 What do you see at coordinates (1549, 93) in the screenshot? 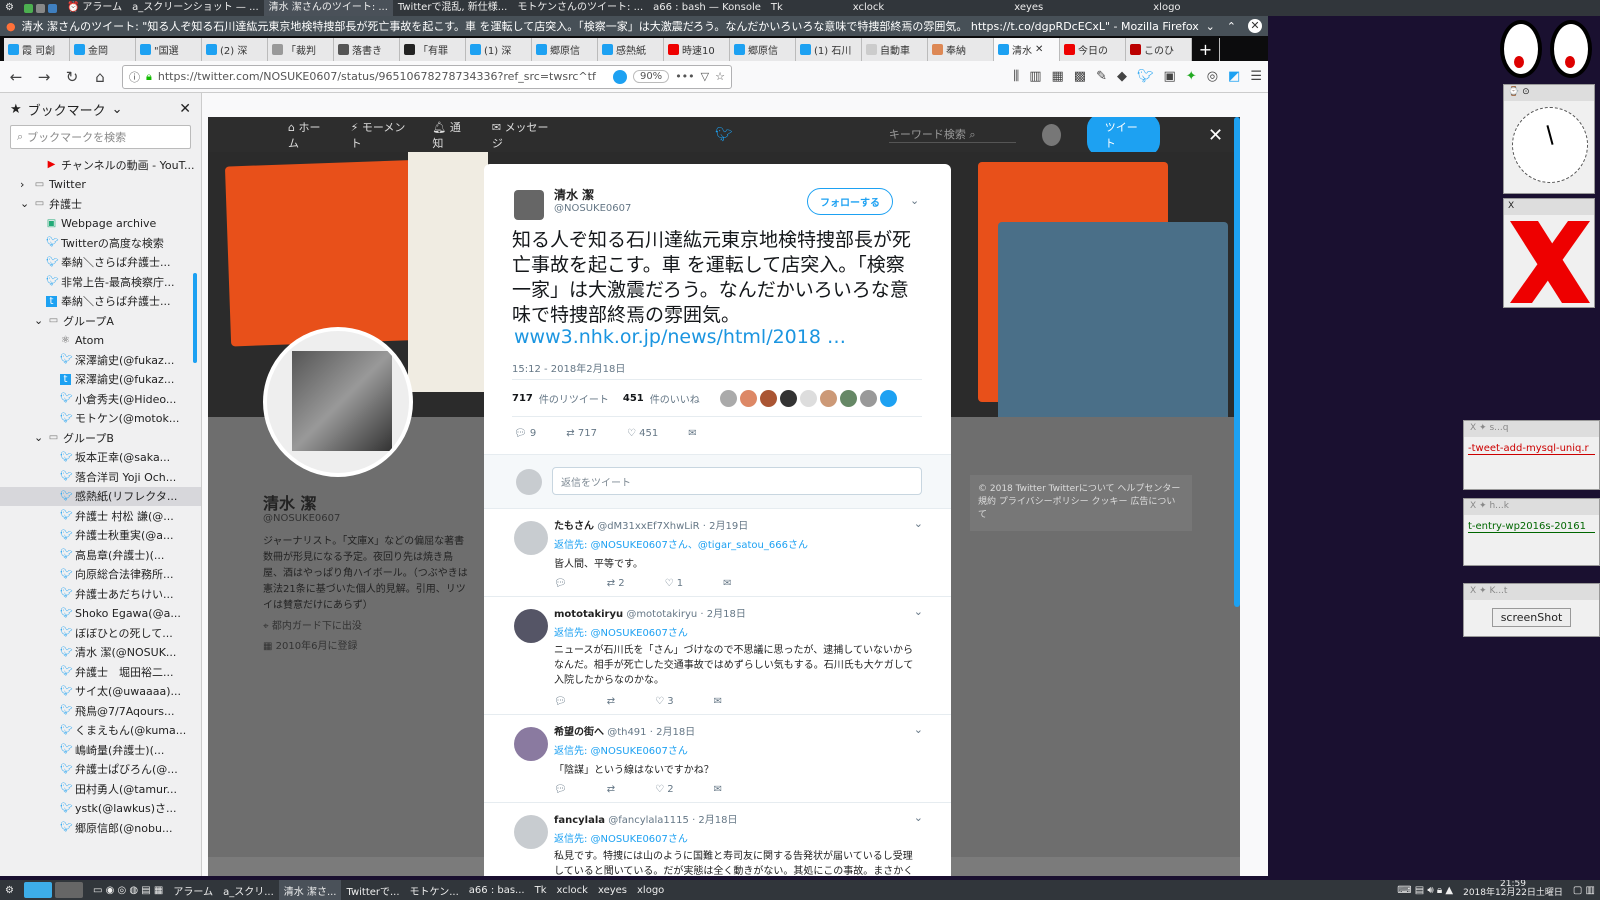
I see `xclock-titlebar: ⌚ ⊙` at bounding box center [1549, 93].